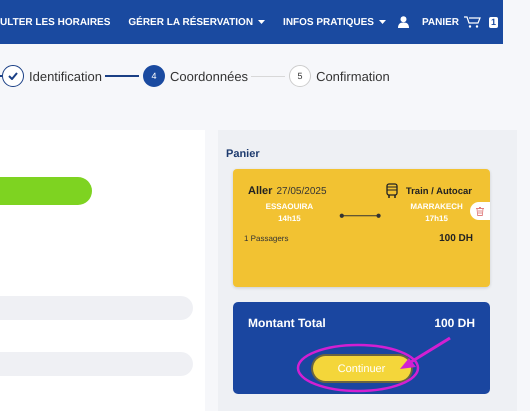  I want to click on user-icon, so click(403, 22).